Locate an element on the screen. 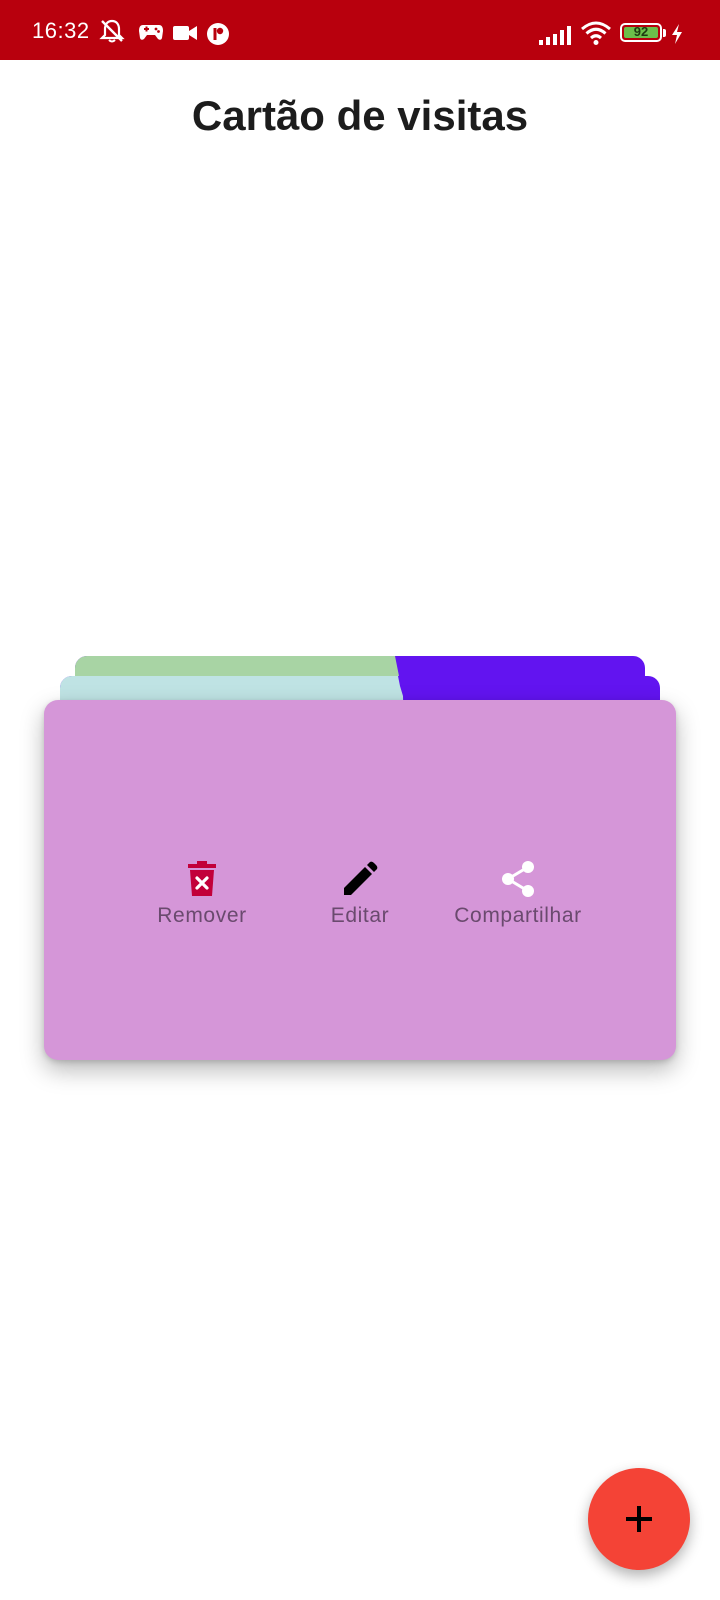 The width and height of the screenshot is (720, 1600). page-title: Cartão de visitas is located at coordinates (360, 115).